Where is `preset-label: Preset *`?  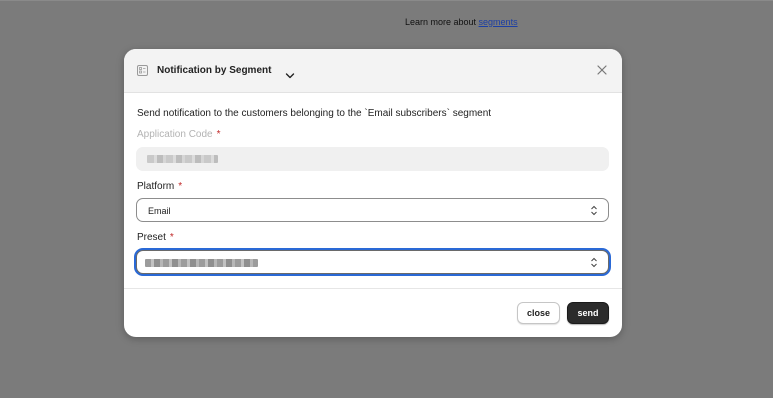
preset-label: Preset * is located at coordinates (155, 237).